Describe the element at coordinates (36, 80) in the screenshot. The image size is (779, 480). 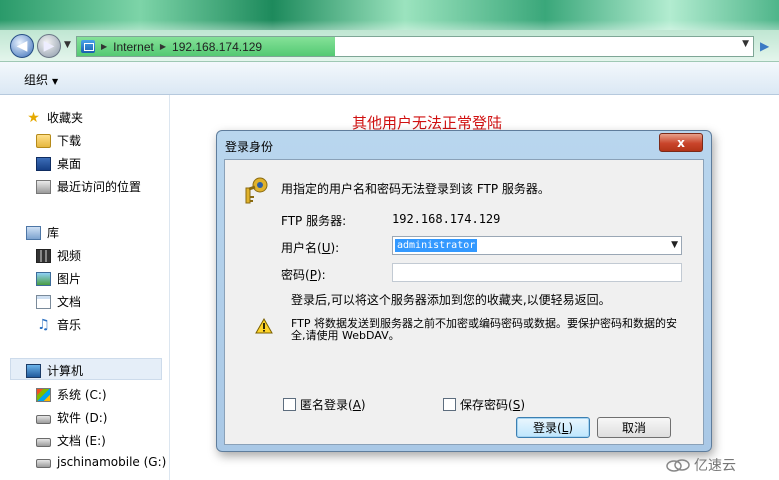
I see `organize-label: 组织` at that location.